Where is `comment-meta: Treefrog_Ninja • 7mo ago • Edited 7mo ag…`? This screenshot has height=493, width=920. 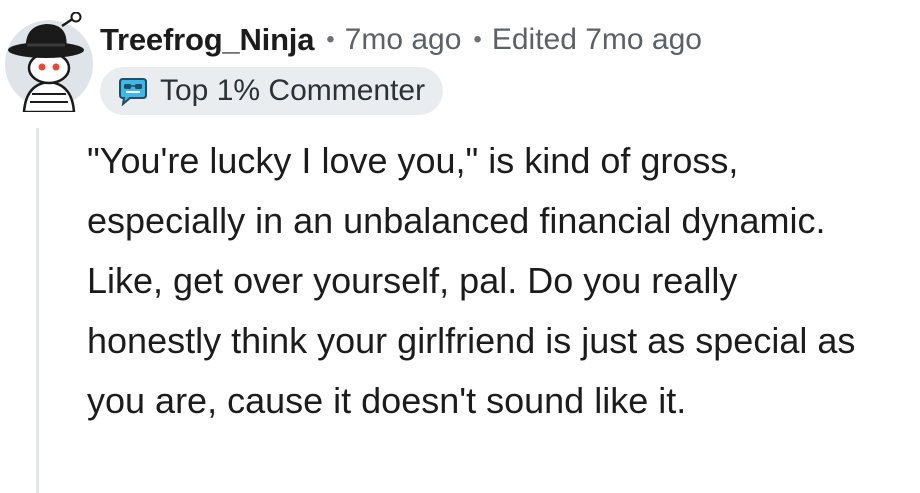
comment-meta: Treefrog_Ninja • 7mo ago • Edited 7mo ag… is located at coordinates (401, 40).